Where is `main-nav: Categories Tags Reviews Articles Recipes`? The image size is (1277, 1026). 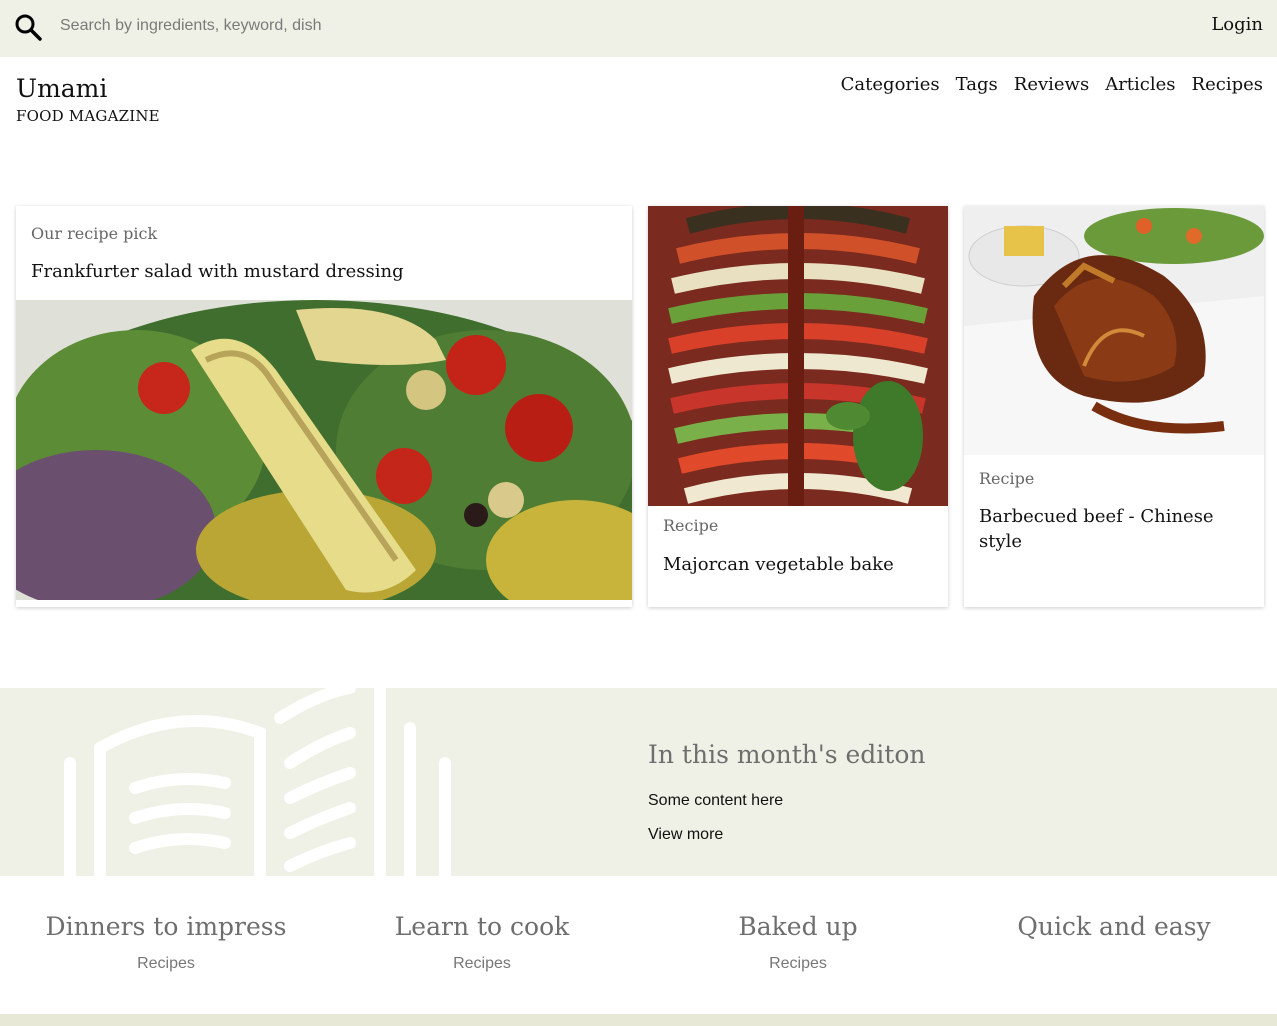 main-nav: Categories Tags Reviews Articles Recipes is located at coordinates (1052, 84).